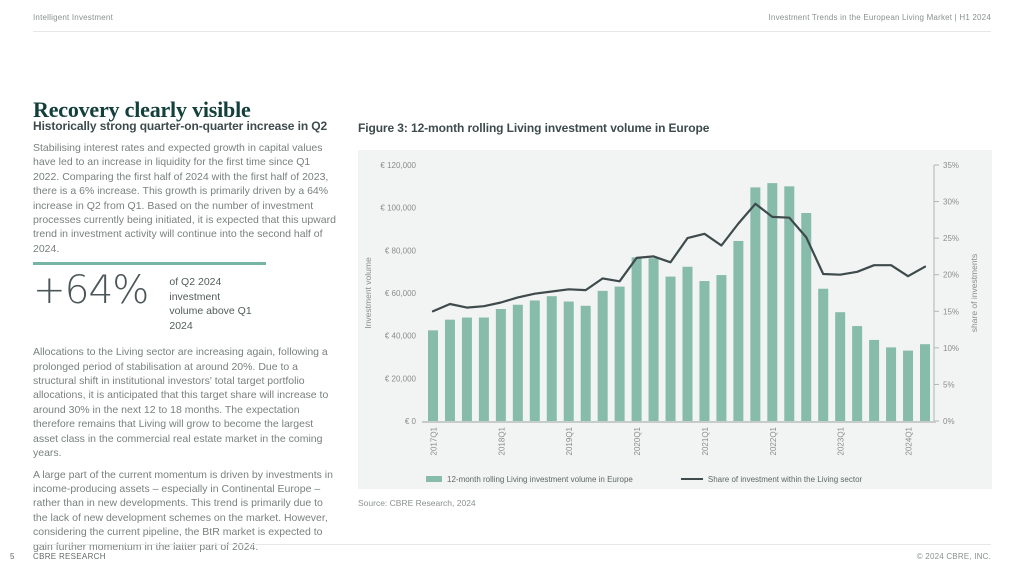  What do you see at coordinates (637, 440) in the screenshot?
I see `svg-text: 2020Q1` at bounding box center [637, 440].